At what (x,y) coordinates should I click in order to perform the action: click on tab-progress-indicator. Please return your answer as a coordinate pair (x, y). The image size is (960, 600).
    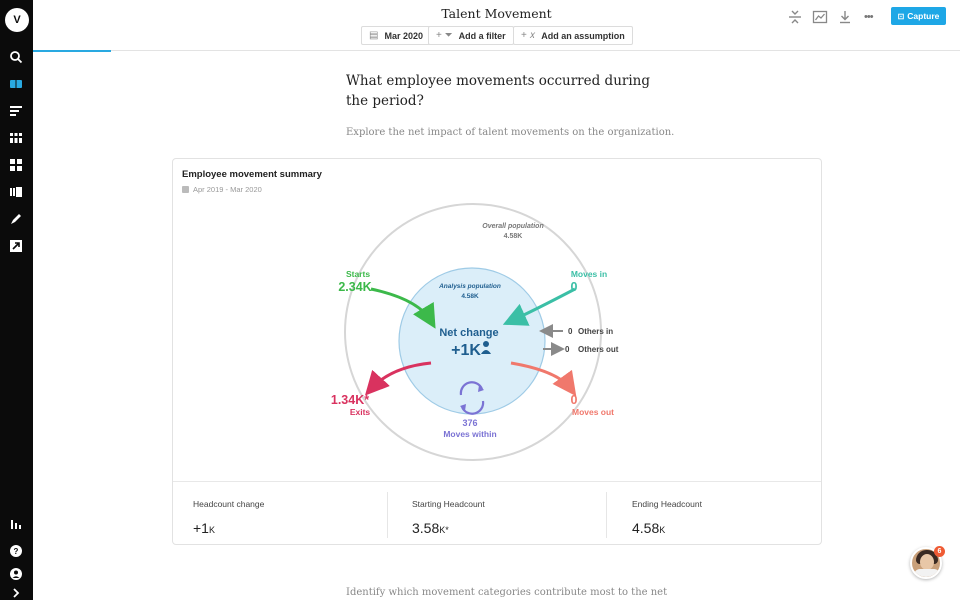
    Looking at the image, I should click on (72, 51).